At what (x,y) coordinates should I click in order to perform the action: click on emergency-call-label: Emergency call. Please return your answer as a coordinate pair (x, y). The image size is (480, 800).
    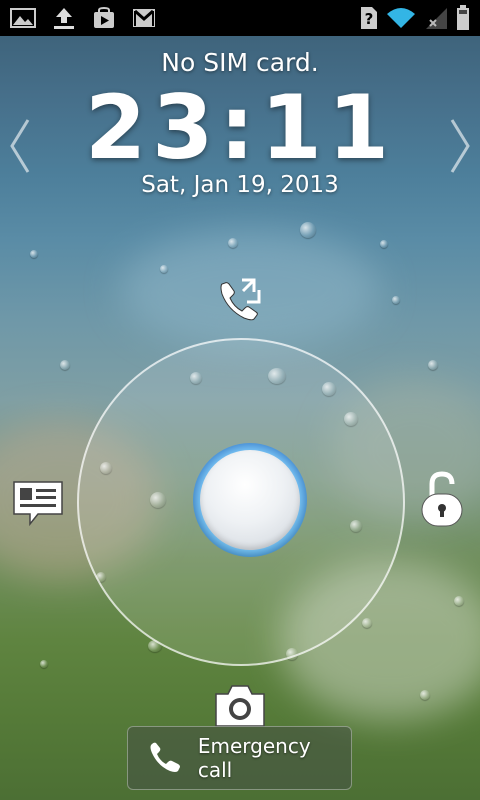
    Looking at the image, I should click on (254, 758).